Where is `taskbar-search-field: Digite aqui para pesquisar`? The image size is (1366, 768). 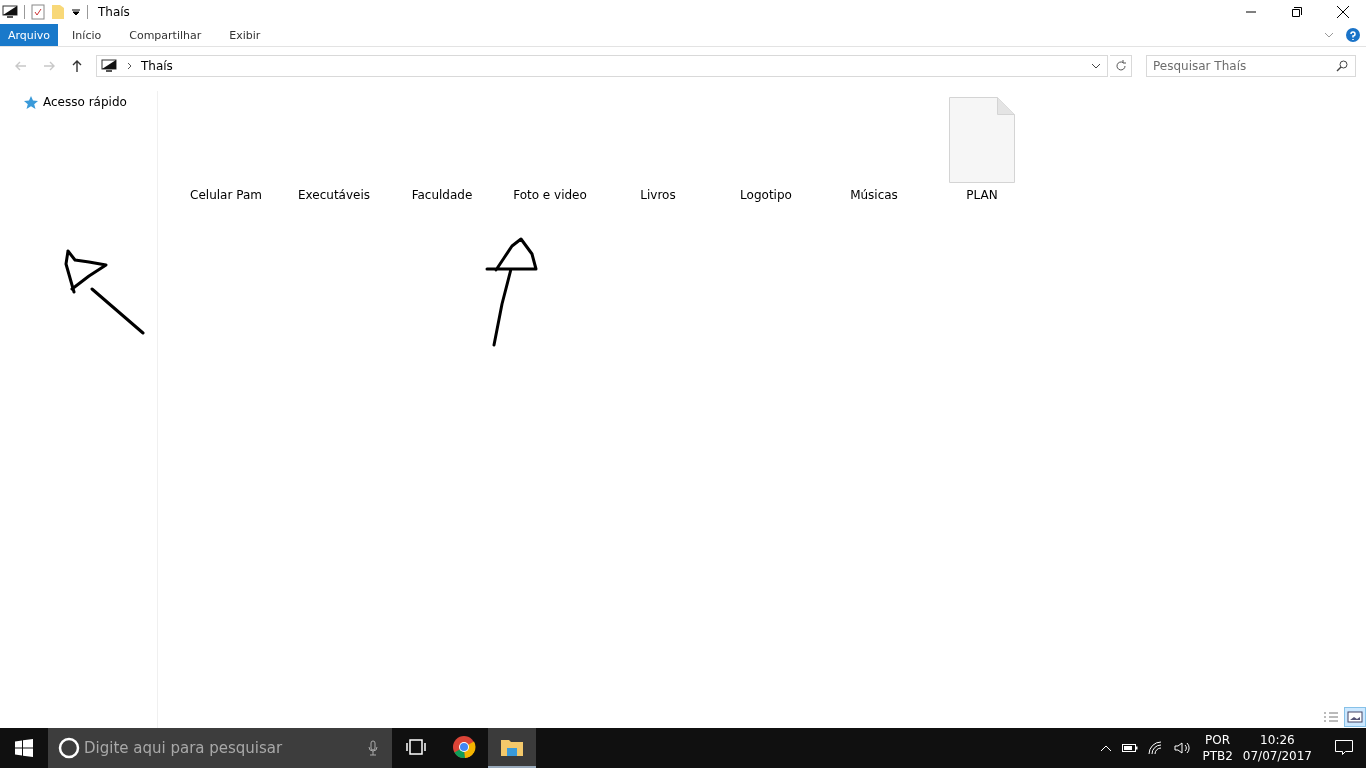
taskbar-search-field: Digite aqui para pesquisar is located at coordinates (220, 748).